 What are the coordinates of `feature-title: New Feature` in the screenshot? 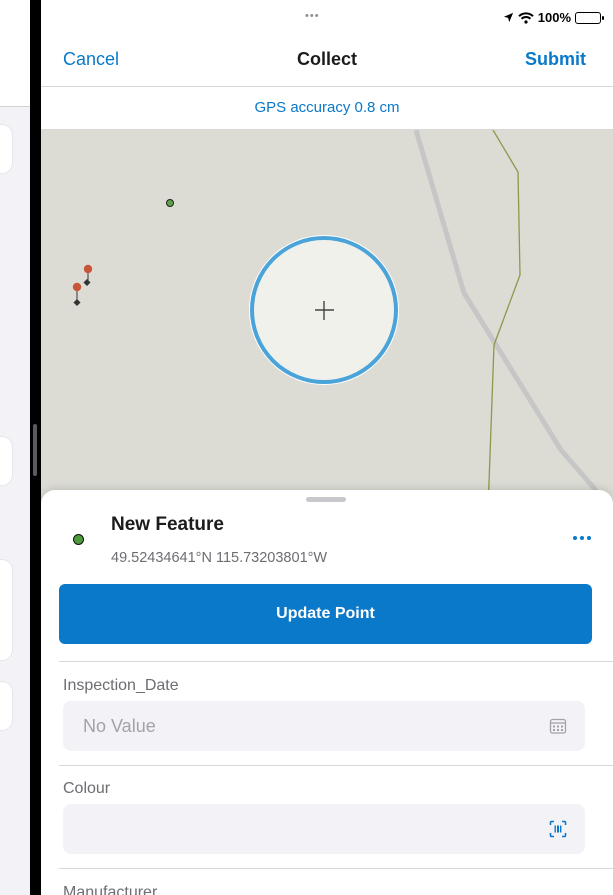 It's located at (167, 524).